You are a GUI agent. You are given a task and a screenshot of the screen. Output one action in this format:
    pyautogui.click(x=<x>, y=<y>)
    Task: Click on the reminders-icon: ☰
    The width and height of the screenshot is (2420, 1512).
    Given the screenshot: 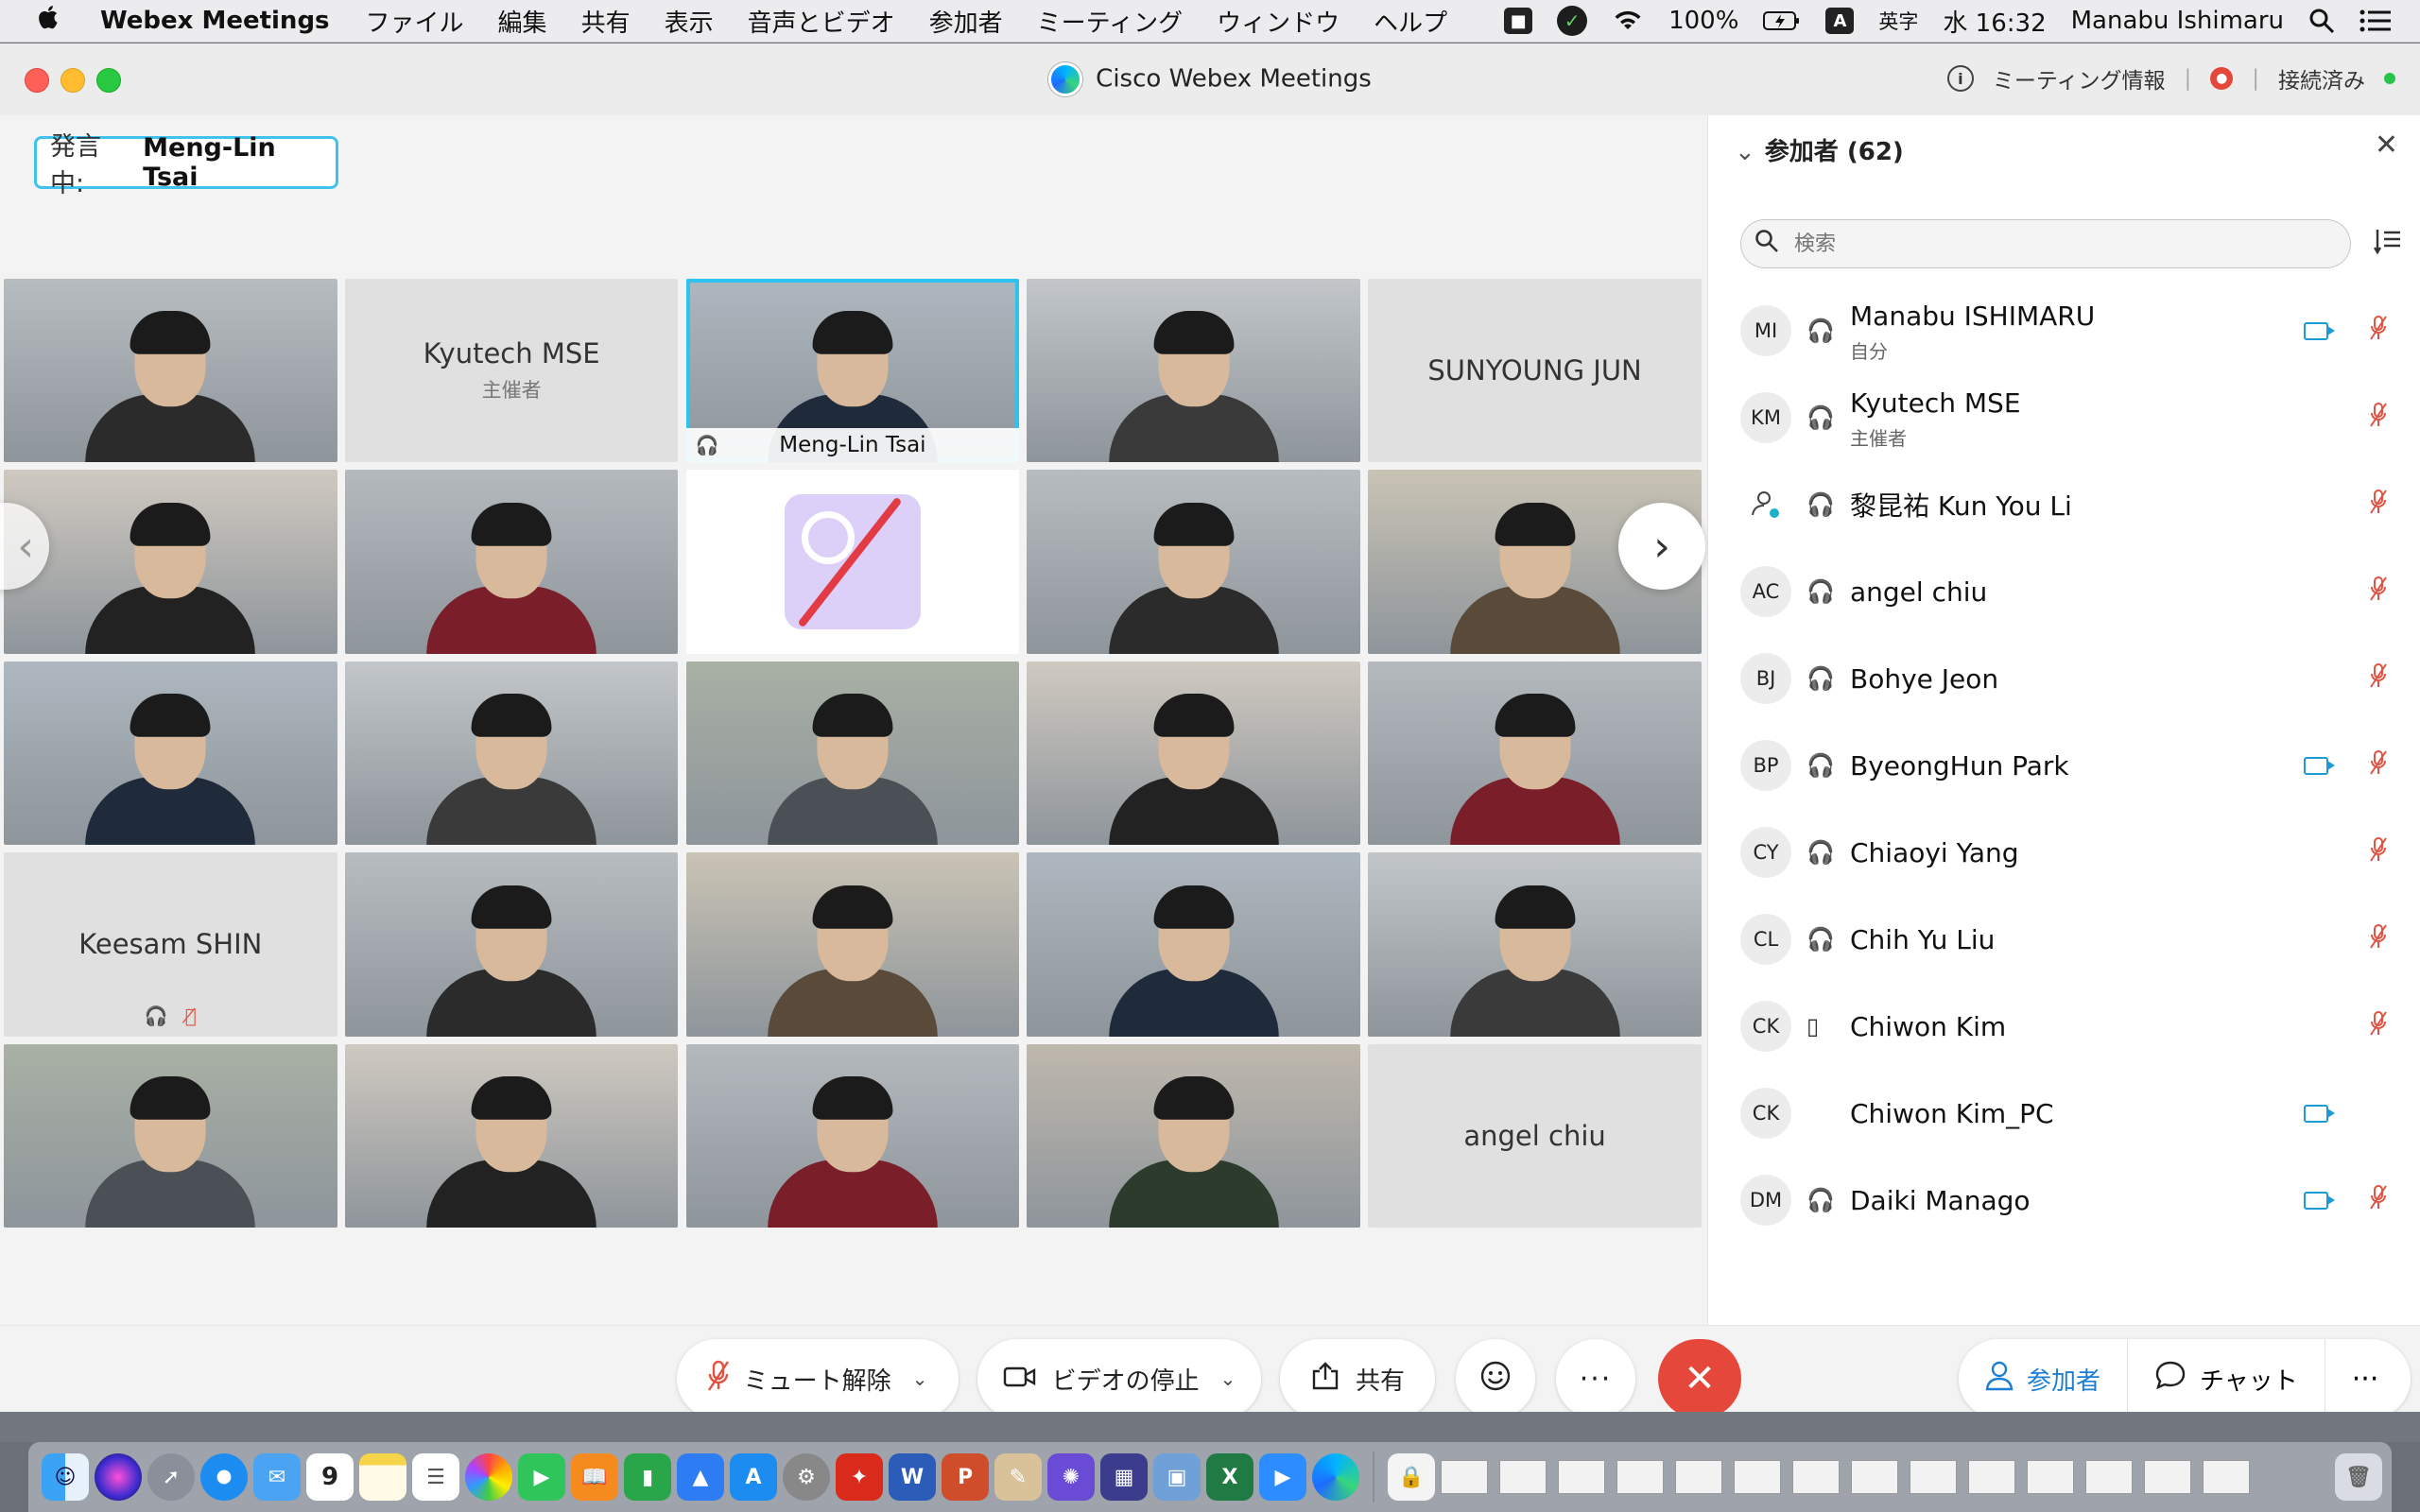 What is the action you would take?
    pyautogui.click(x=435, y=1477)
    